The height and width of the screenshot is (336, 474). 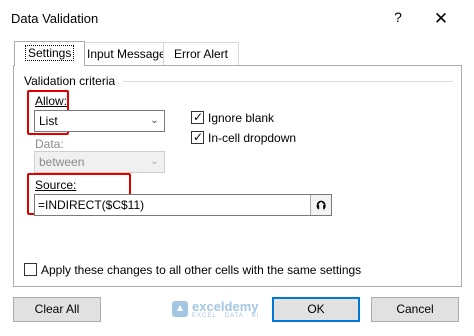 I want to click on allow-value: List, so click(x=48, y=121).